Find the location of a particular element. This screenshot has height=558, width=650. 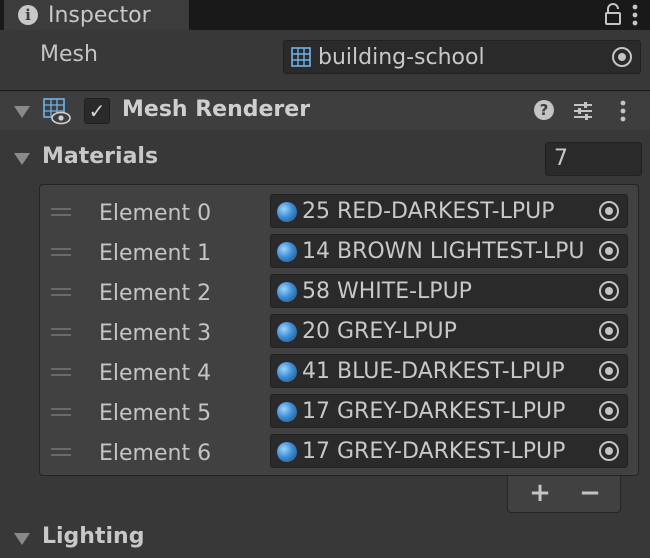

info-icon: i is located at coordinates (28, 15).